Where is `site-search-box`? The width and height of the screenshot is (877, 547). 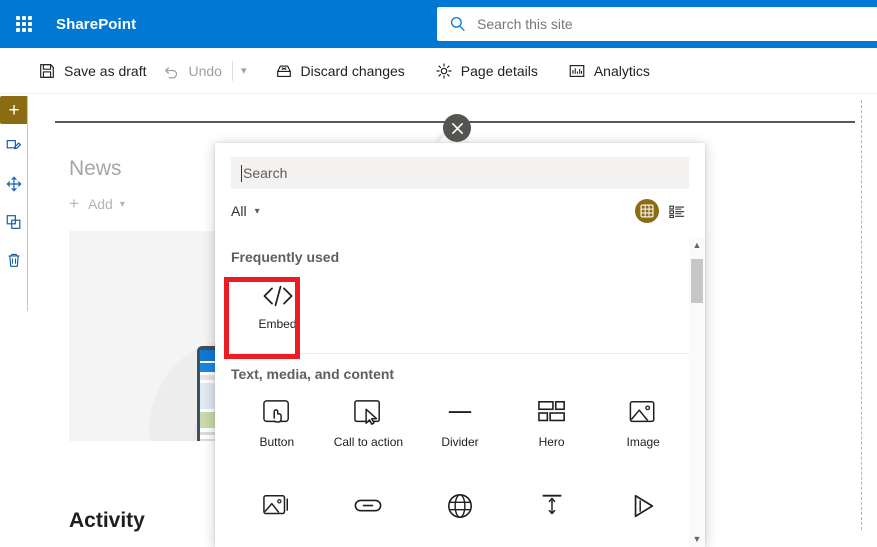 site-search-box is located at coordinates (657, 24).